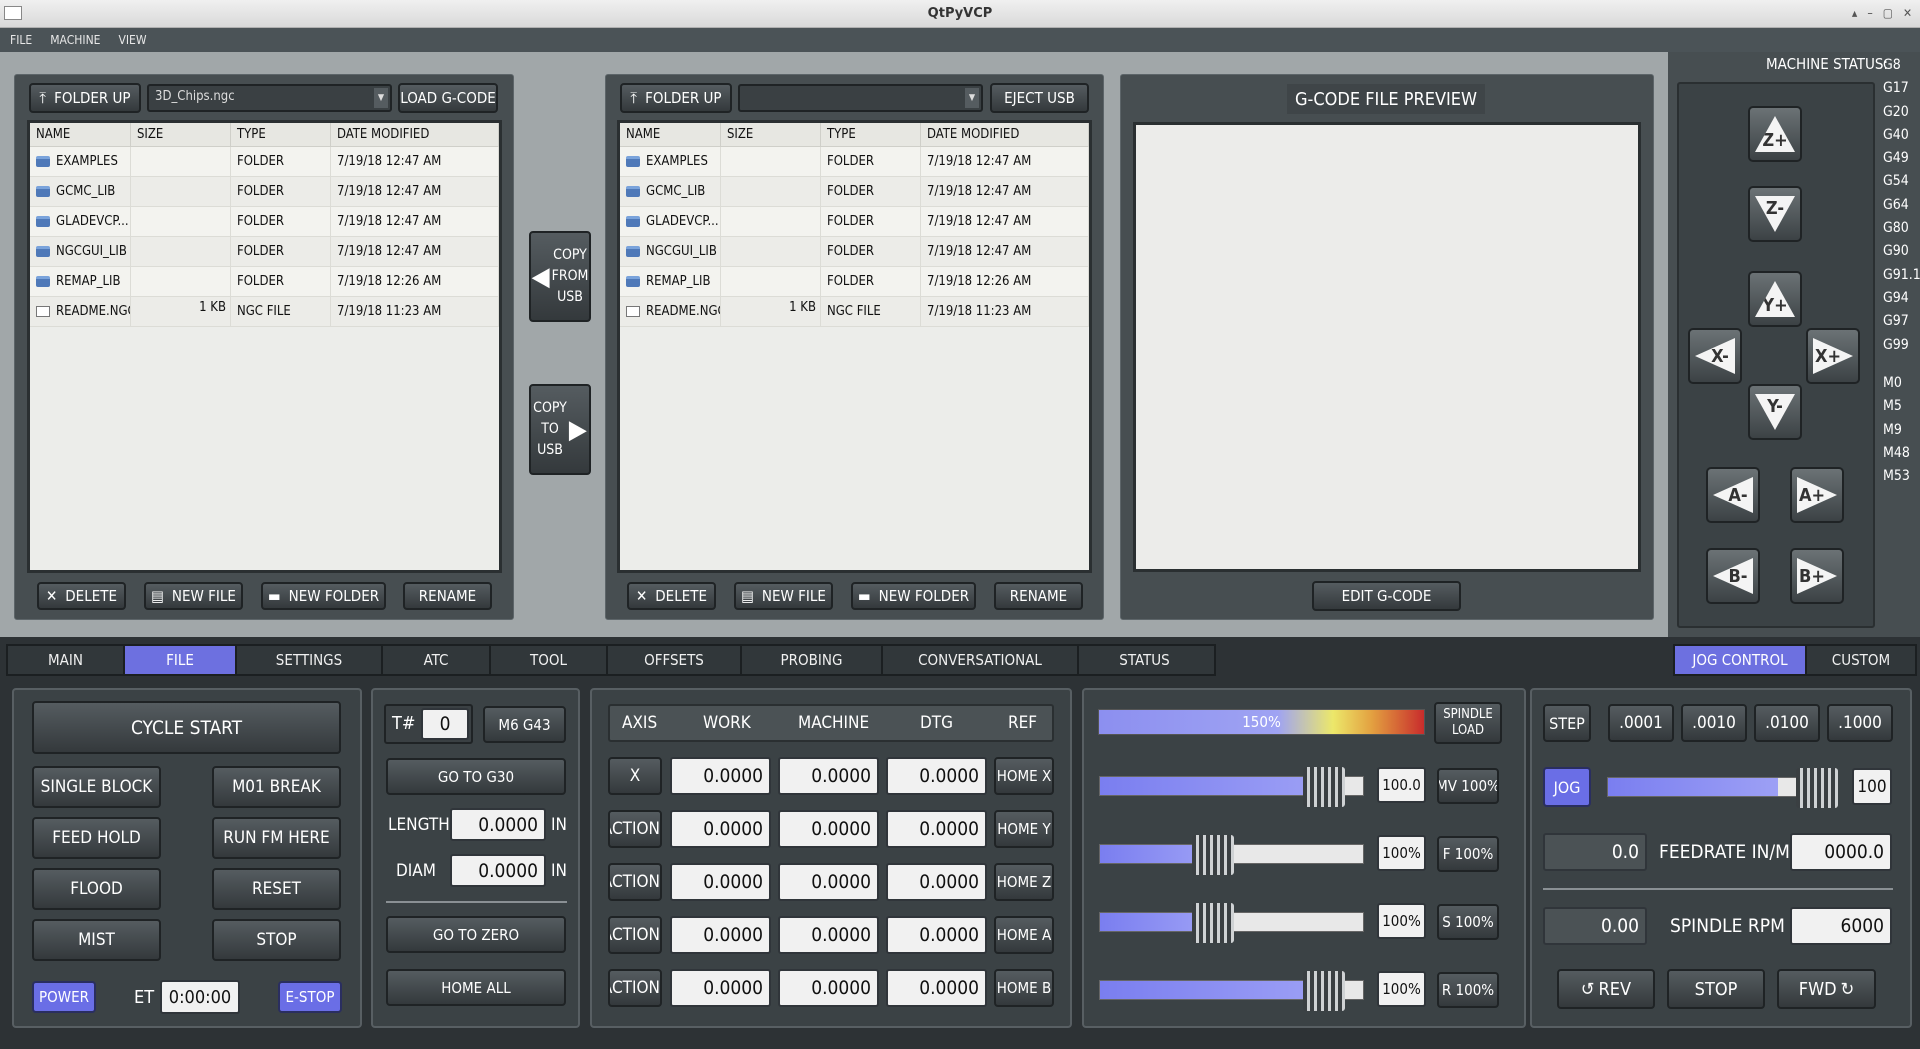 The image size is (1920, 1049). Describe the element at coordinates (448, 98) in the screenshot. I see `load-gcode-button: LOAD G-CODE` at that location.